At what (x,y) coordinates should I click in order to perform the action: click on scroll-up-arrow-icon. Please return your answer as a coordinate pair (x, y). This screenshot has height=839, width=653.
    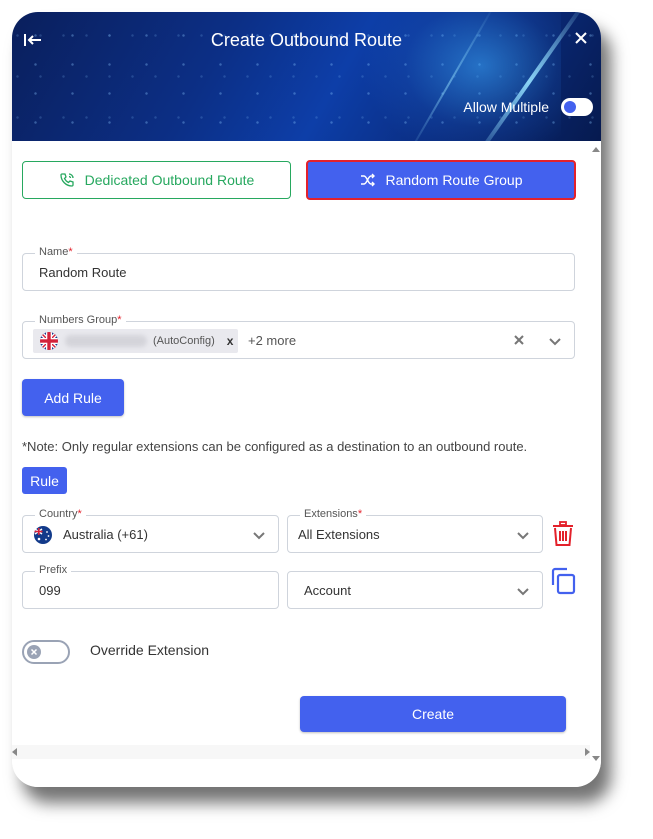
    Looking at the image, I should click on (596, 149).